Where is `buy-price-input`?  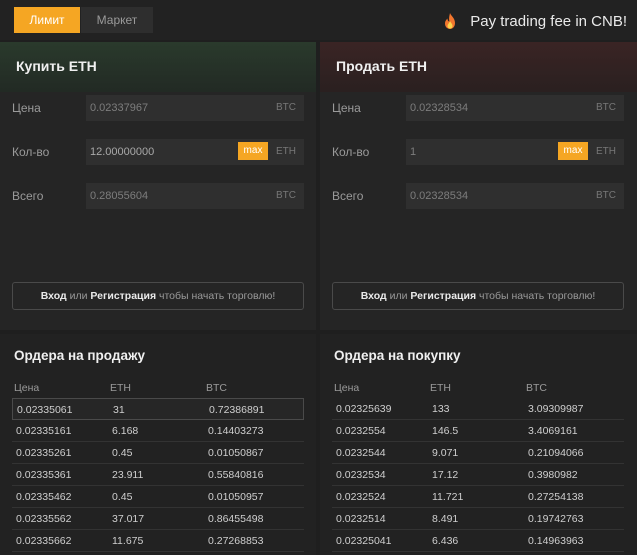
buy-price-input is located at coordinates (160, 108).